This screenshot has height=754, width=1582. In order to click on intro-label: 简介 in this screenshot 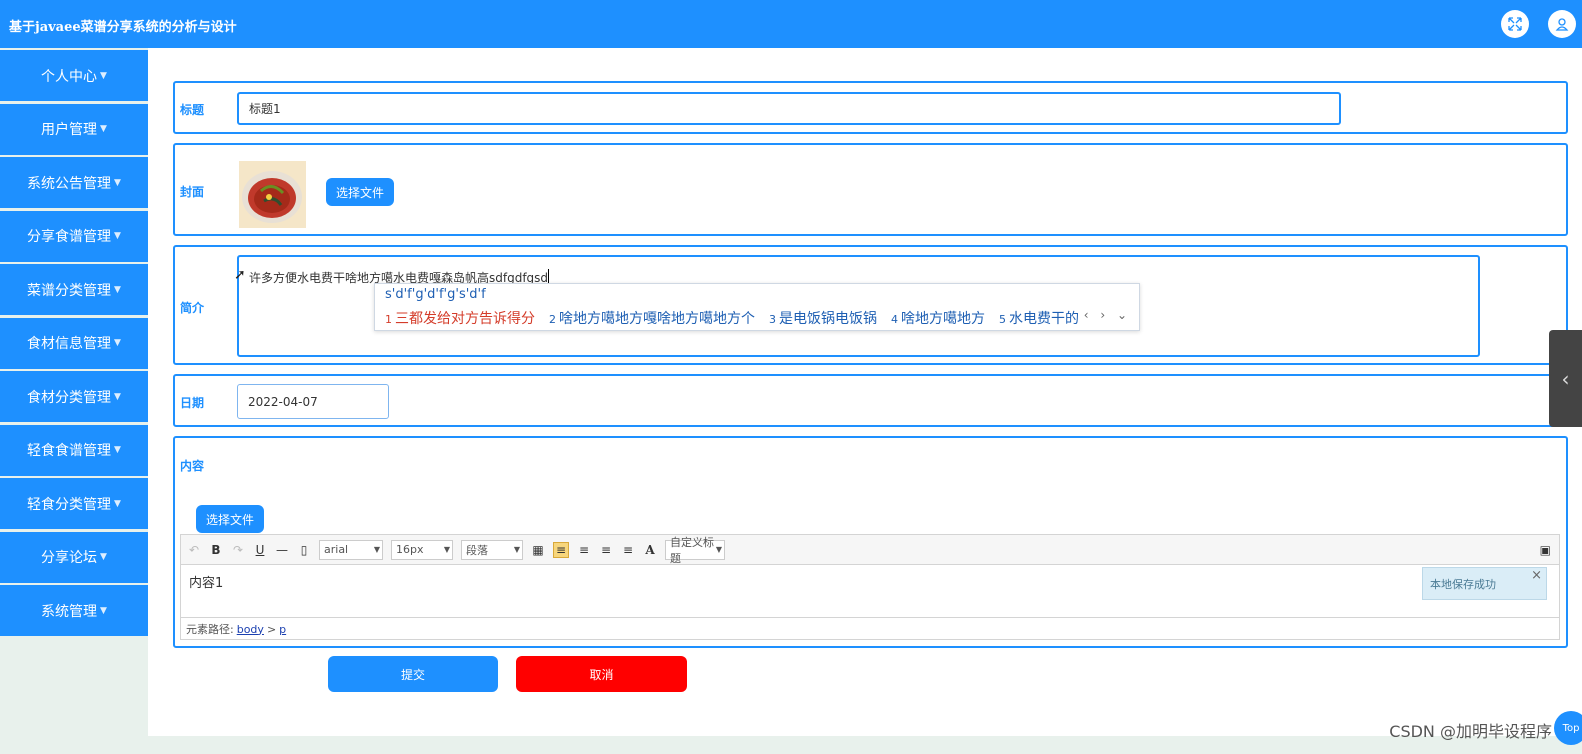, I will do `click(192, 308)`.